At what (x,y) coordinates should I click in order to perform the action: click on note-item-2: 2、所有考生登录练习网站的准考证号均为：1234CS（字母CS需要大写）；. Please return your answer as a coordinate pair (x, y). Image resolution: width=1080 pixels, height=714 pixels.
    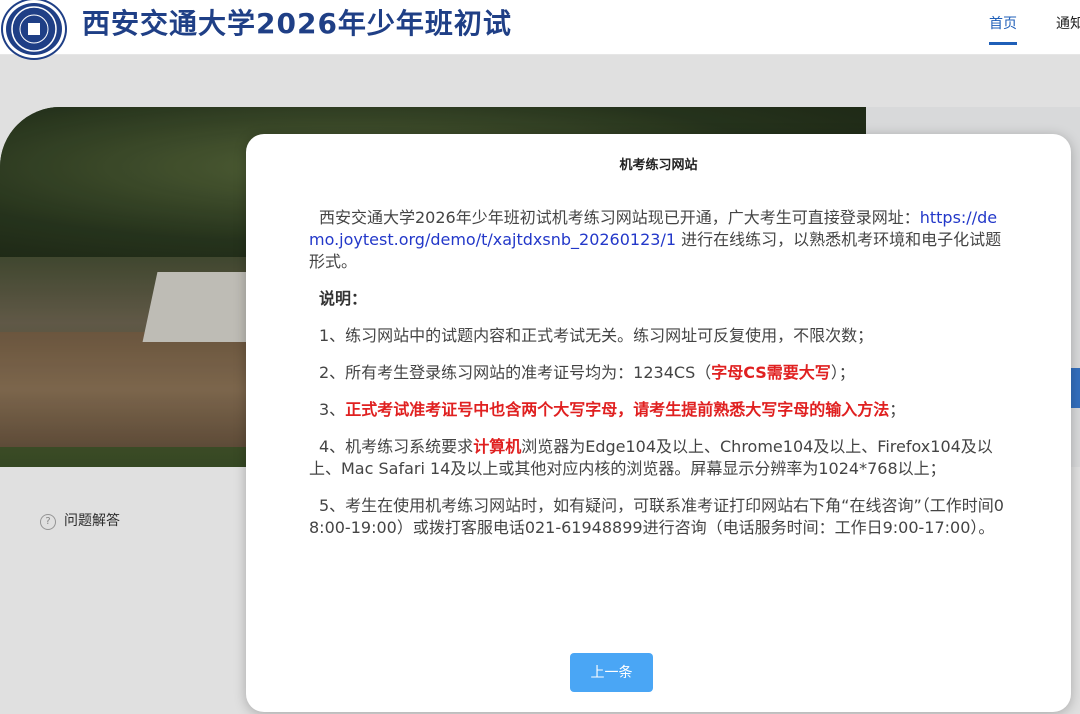
    Looking at the image, I should click on (660, 373).